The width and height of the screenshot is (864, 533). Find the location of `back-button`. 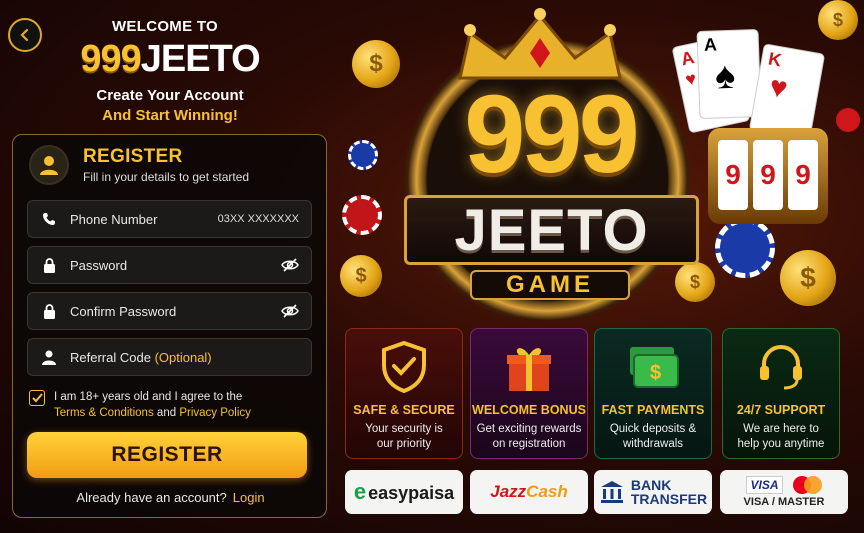

back-button is located at coordinates (25, 35).